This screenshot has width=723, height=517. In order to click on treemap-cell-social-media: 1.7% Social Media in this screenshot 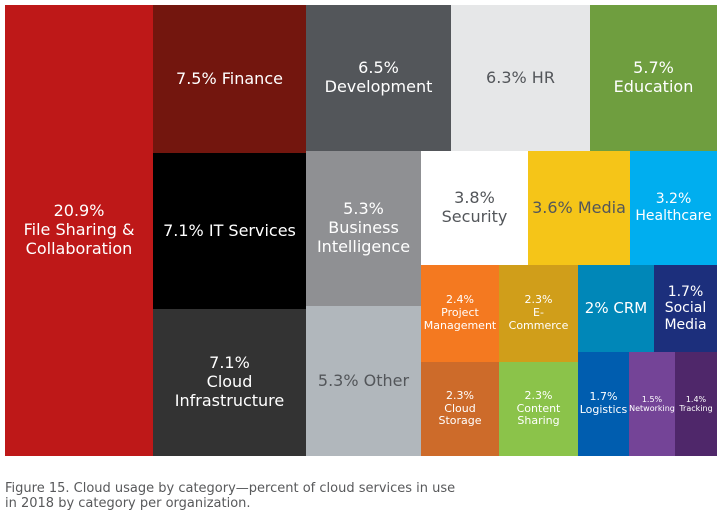, I will do `click(685, 308)`.